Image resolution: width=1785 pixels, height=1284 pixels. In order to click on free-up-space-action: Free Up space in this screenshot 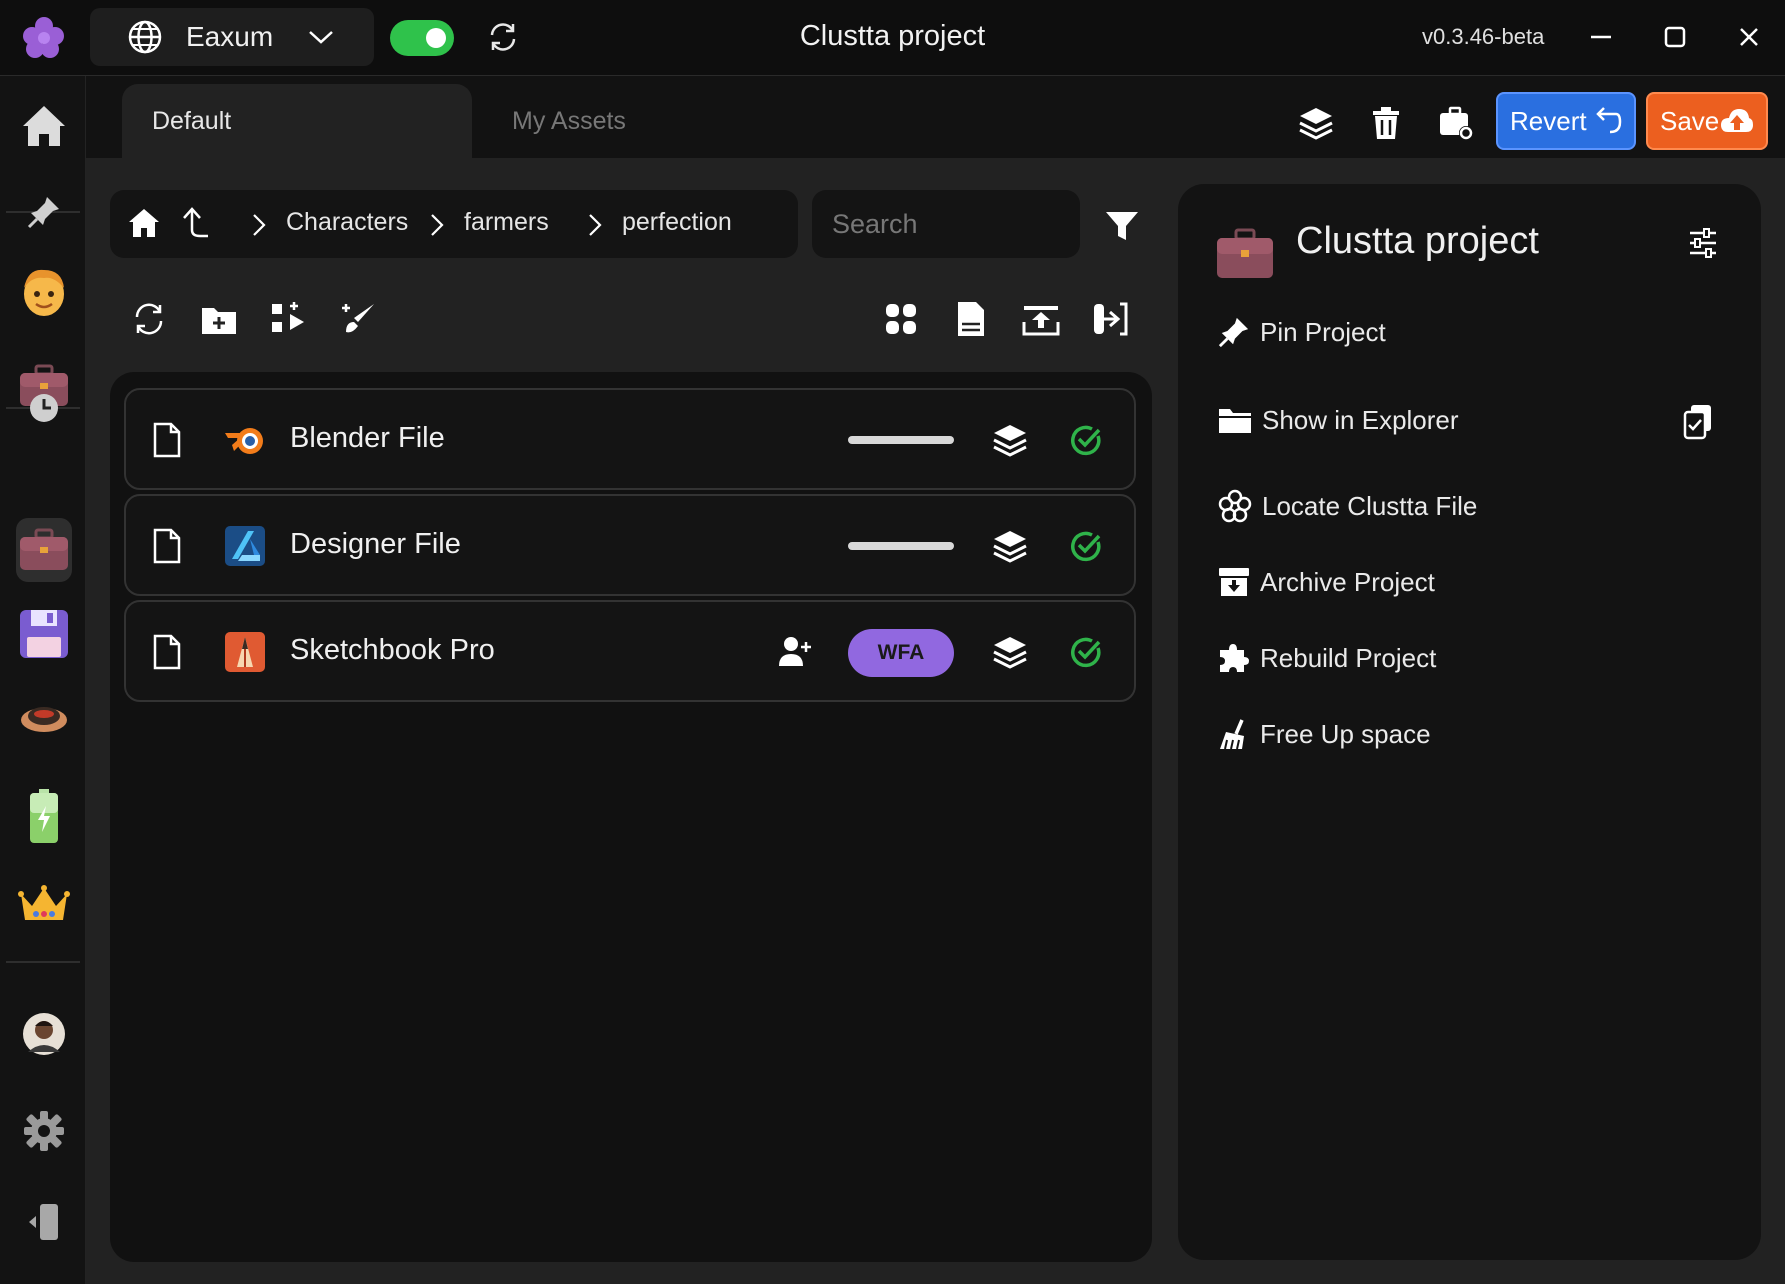, I will do `click(1324, 734)`.